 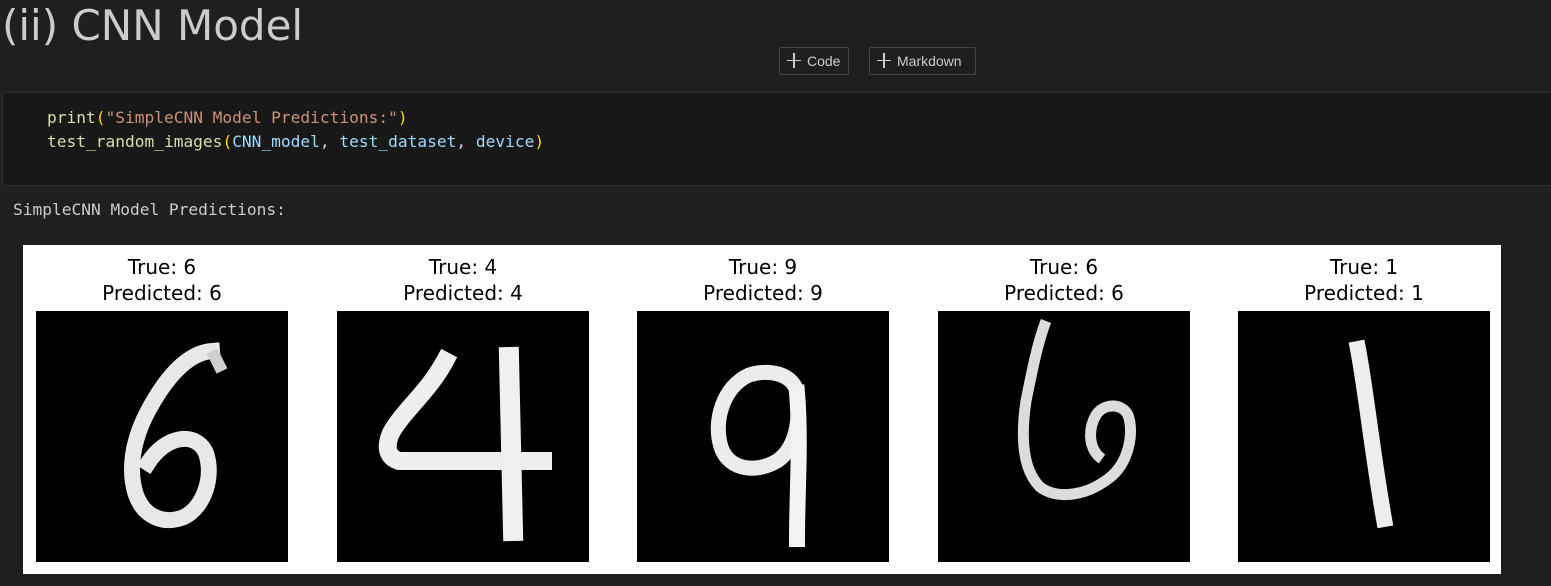 What do you see at coordinates (929, 61) in the screenshot?
I see `add-markdown-label: Markdown` at bounding box center [929, 61].